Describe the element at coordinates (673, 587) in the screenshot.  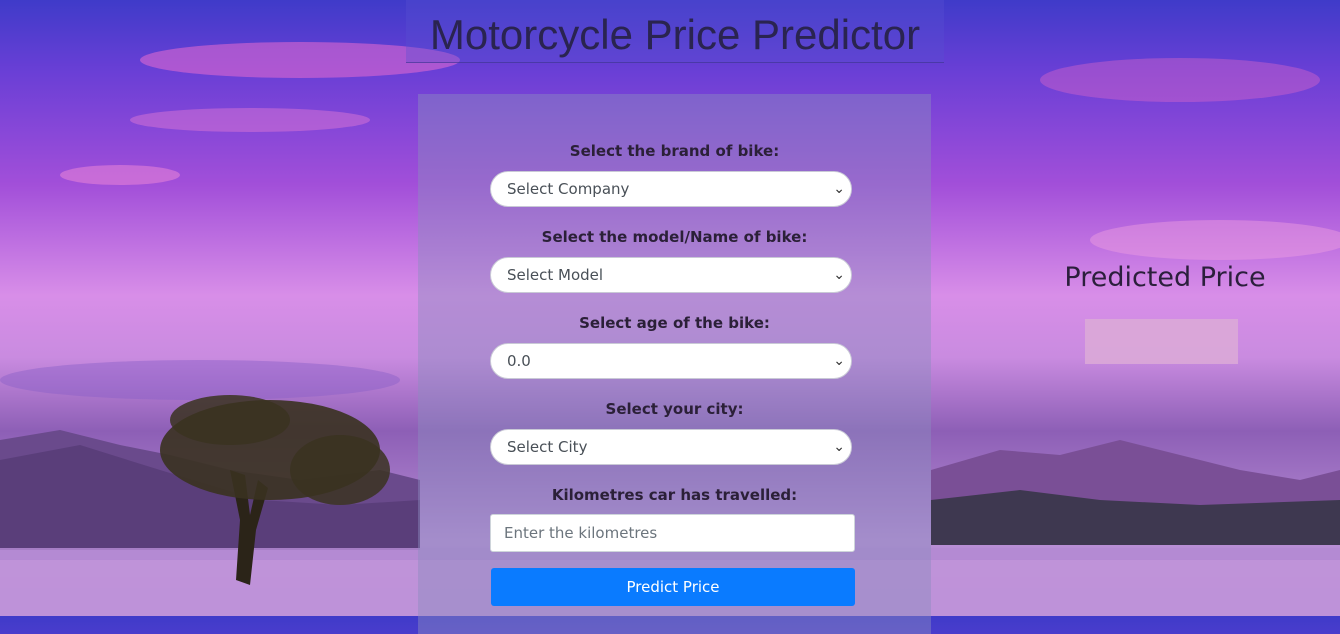
I see `predict-price-button: Predict Price` at that location.